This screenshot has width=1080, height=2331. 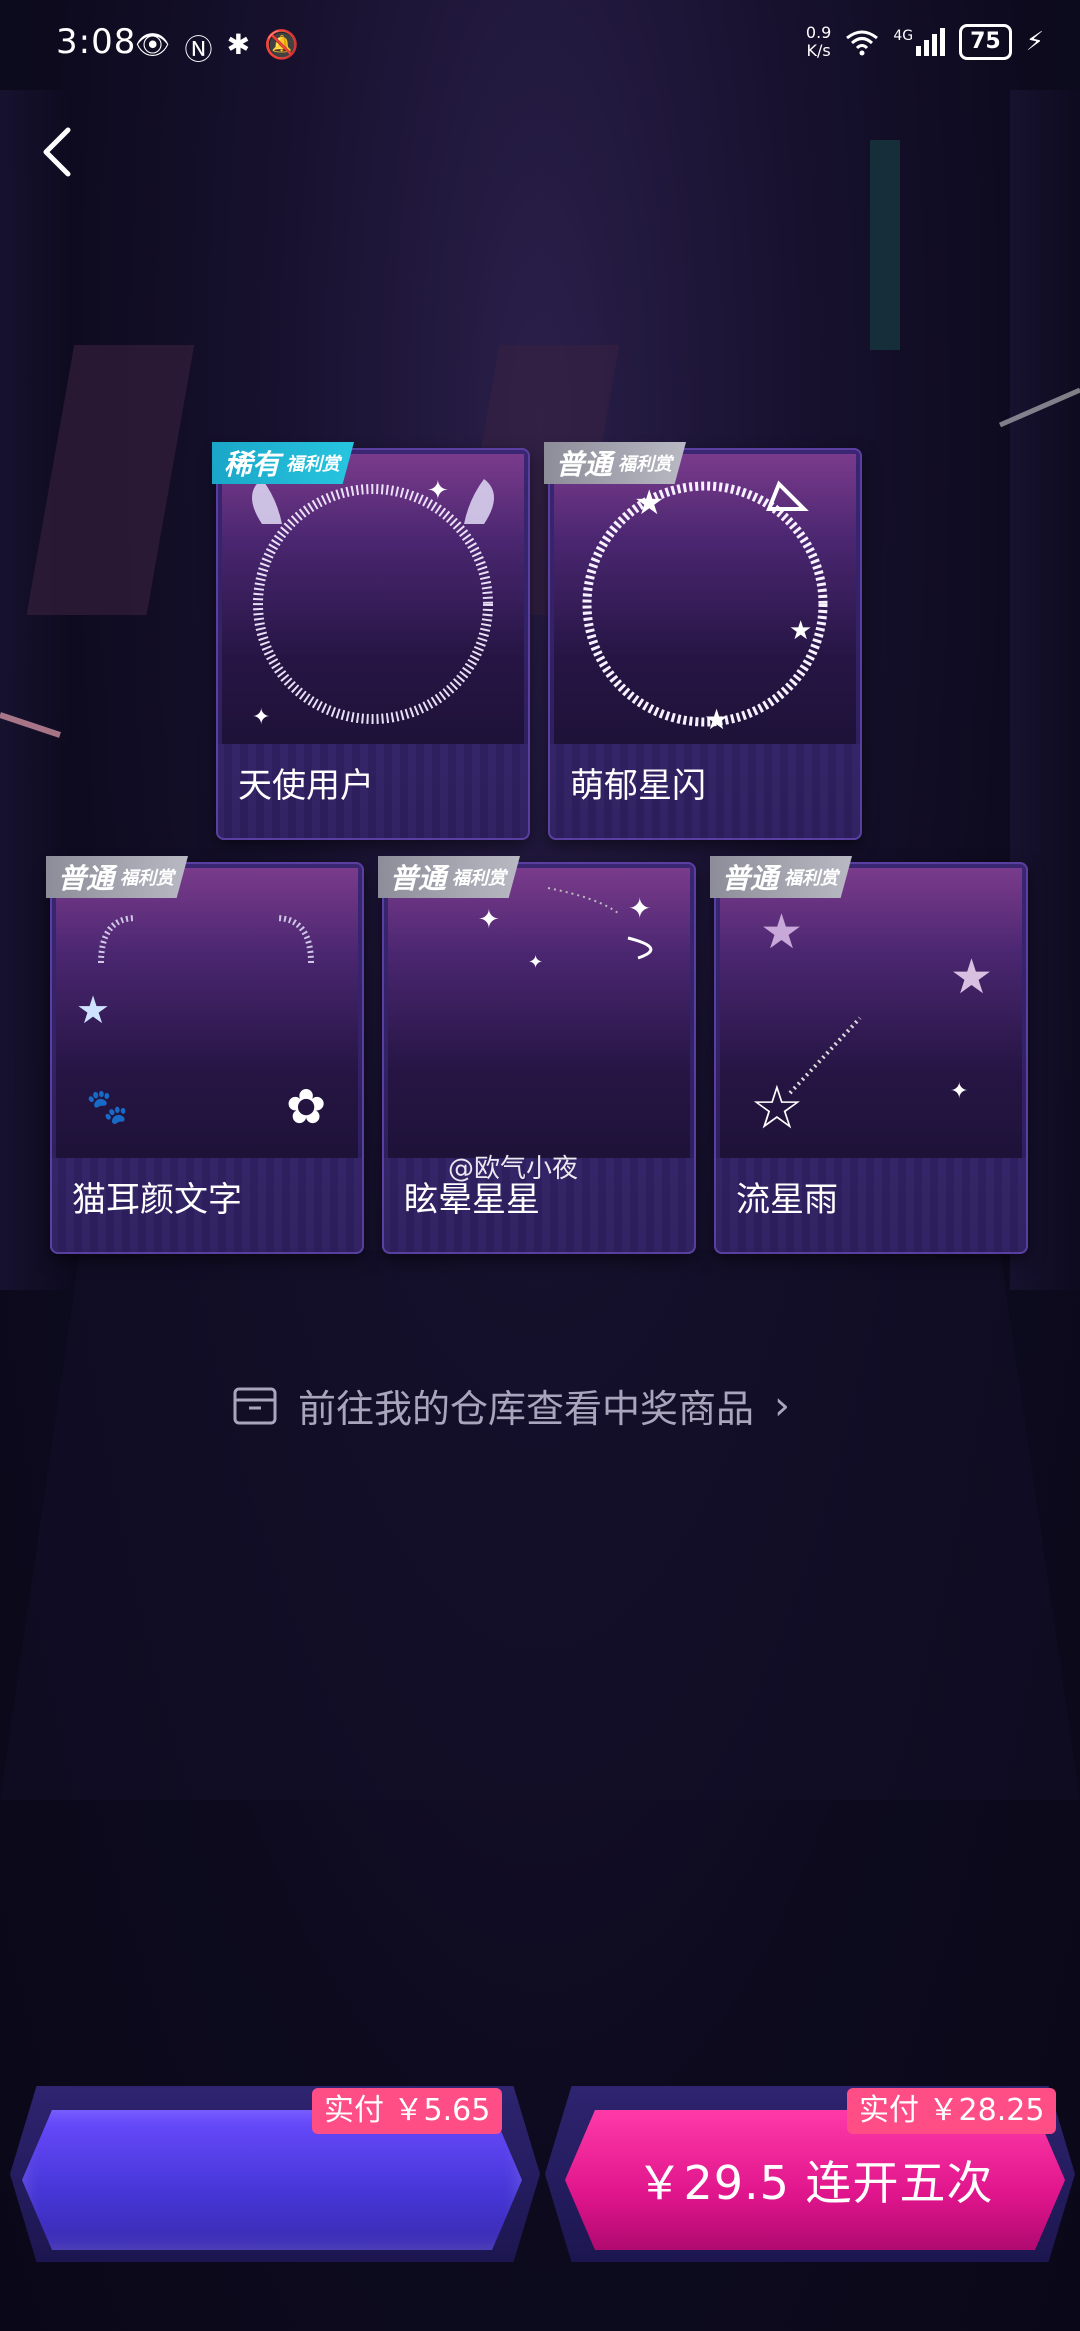 What do you see at coordinates (782, 1405) in the screenshot?
I see `chevron-right-icon: ›` at bounding box center [782, 1405].